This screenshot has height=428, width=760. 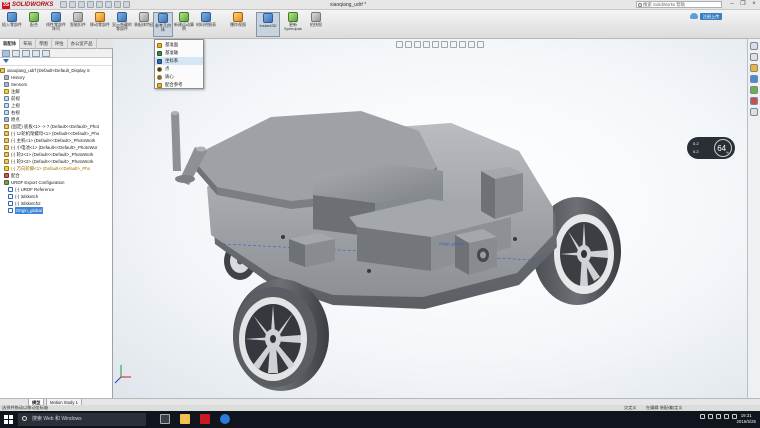 I want to click on tree-label: (-) 小电池<1> (Default<<Default>_PhotoWor, so click(x=54, y=147).